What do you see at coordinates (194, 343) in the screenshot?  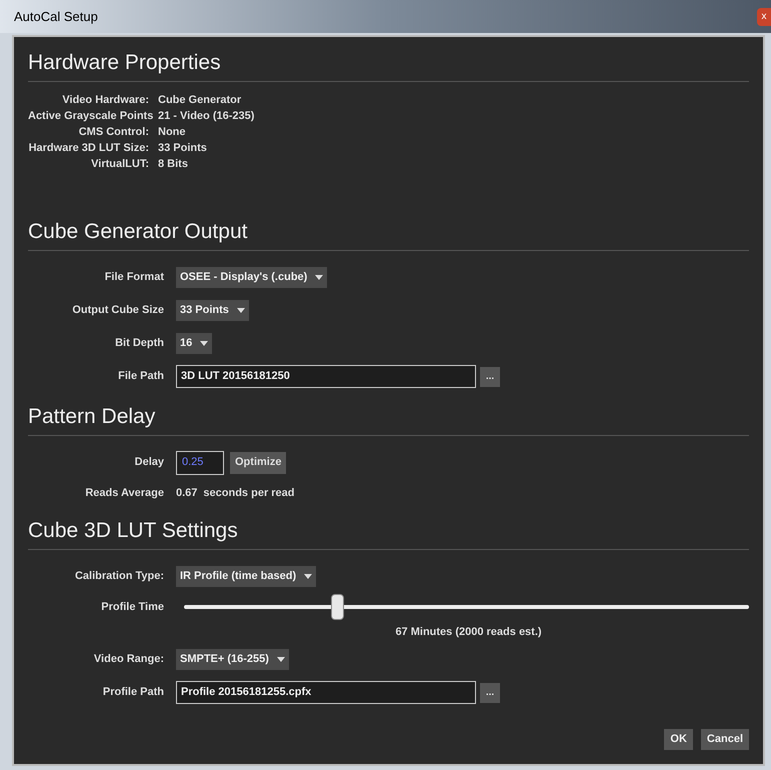 I see `dropdown: 16` at bounding box center [194, 343].